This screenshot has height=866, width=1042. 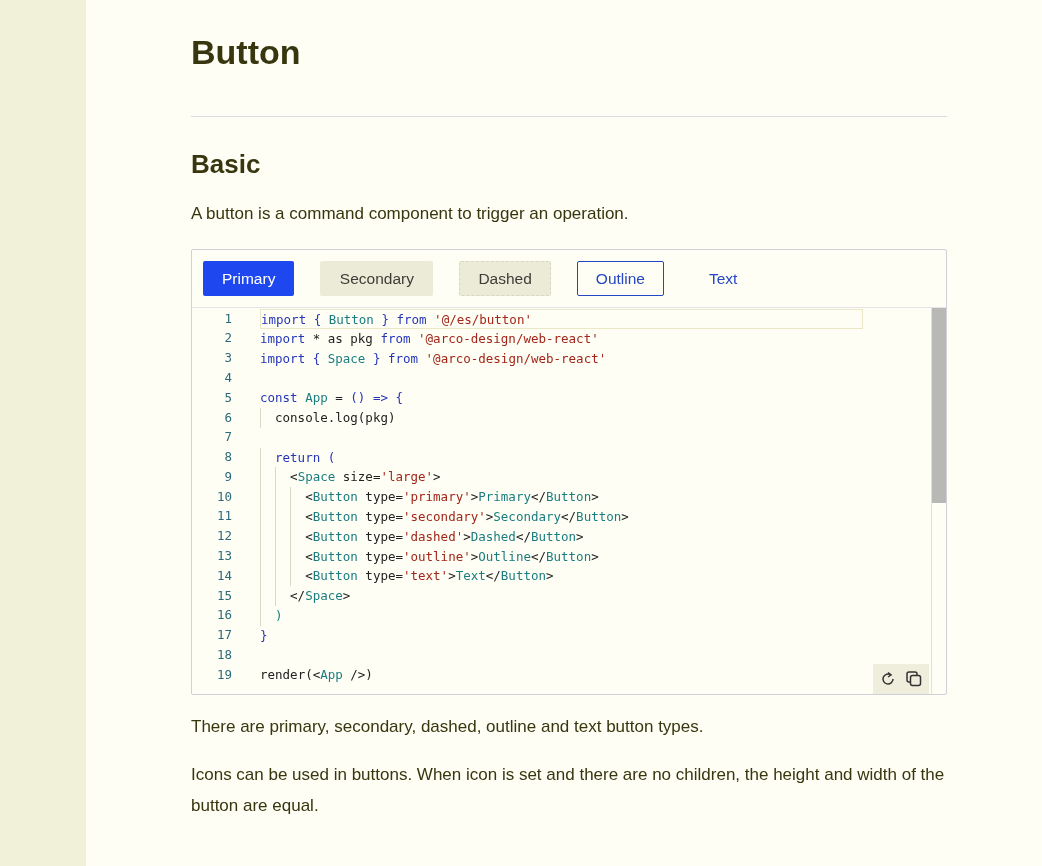 What do you see at coordinates (888, 679) in the screenshot?
I see `refresh-icon` at bounding box center [888, 679].